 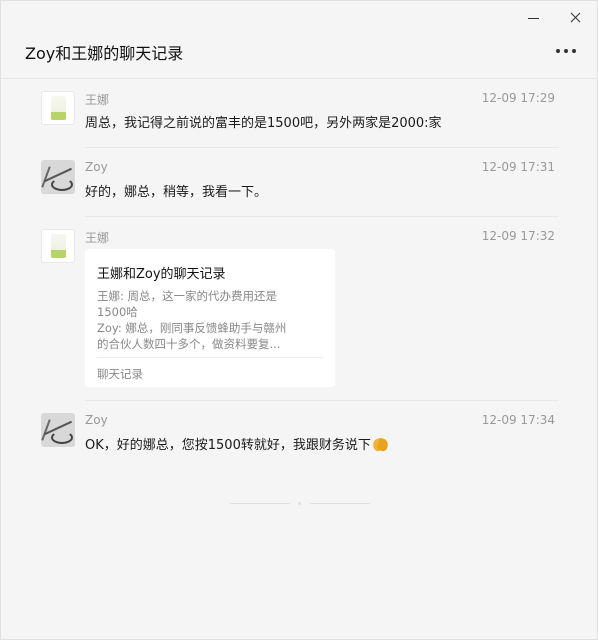 I want to click on minimize-button, so click(x=533, y=18).